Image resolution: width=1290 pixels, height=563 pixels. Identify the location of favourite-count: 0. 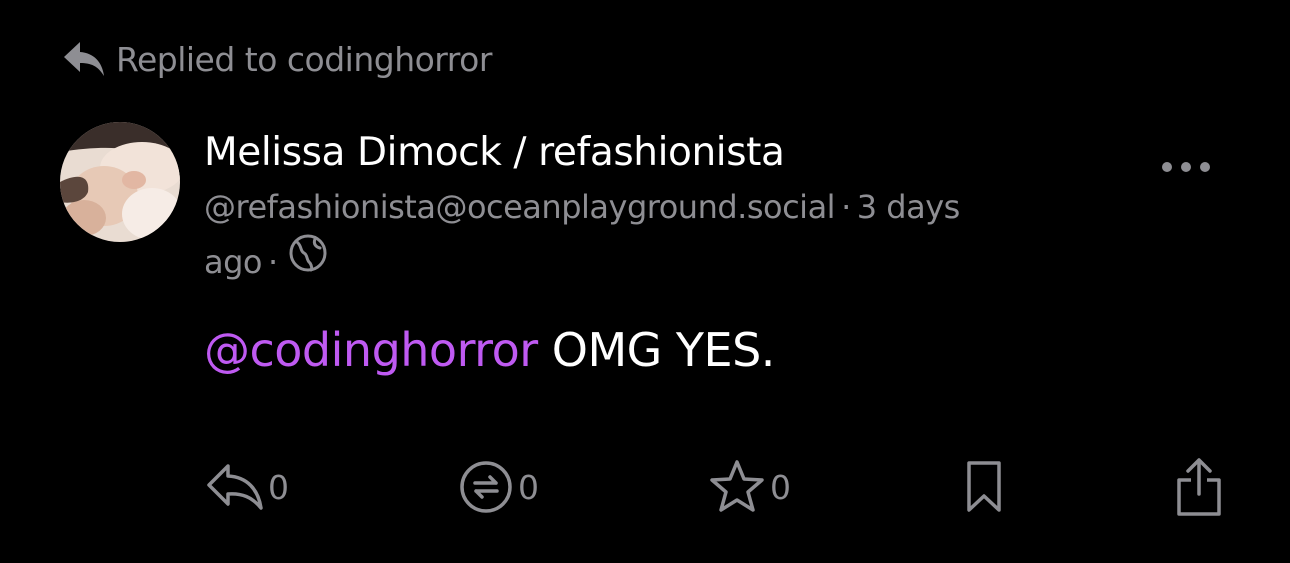
(780, 487).